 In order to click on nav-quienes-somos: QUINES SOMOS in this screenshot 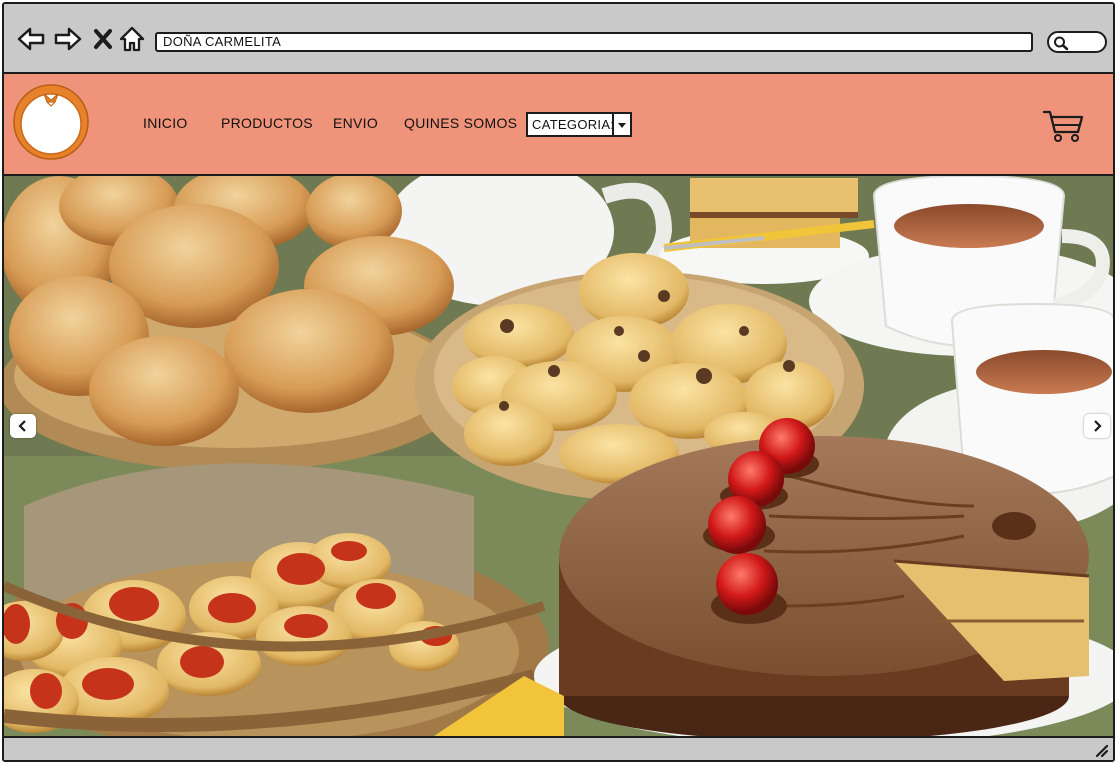, I will do `click(460, 123)`.